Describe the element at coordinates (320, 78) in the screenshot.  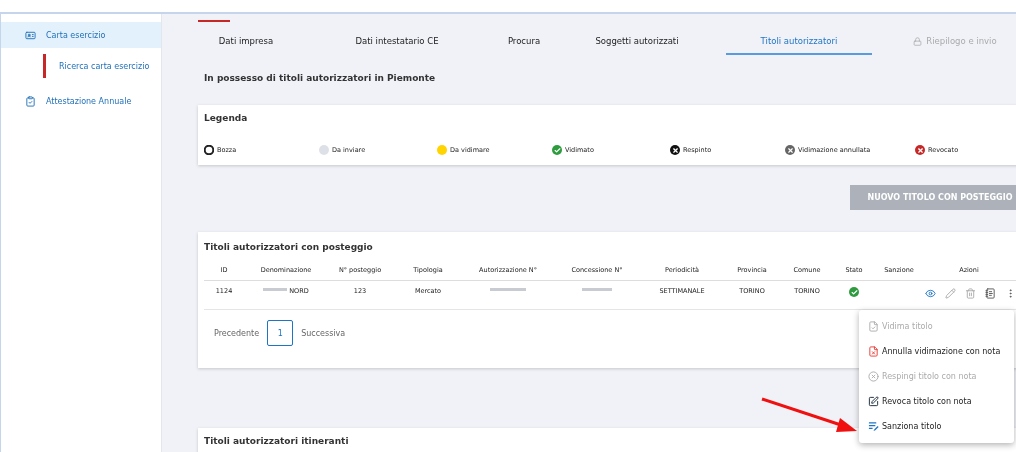
I see `section-subtitle: In possesso di titoli autorizzatori in Piemonte` at that location.